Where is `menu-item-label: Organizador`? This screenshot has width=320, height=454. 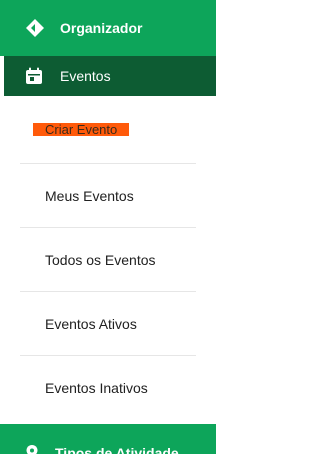 menu-item-label: Organizador is located at coordinates (101, 28).